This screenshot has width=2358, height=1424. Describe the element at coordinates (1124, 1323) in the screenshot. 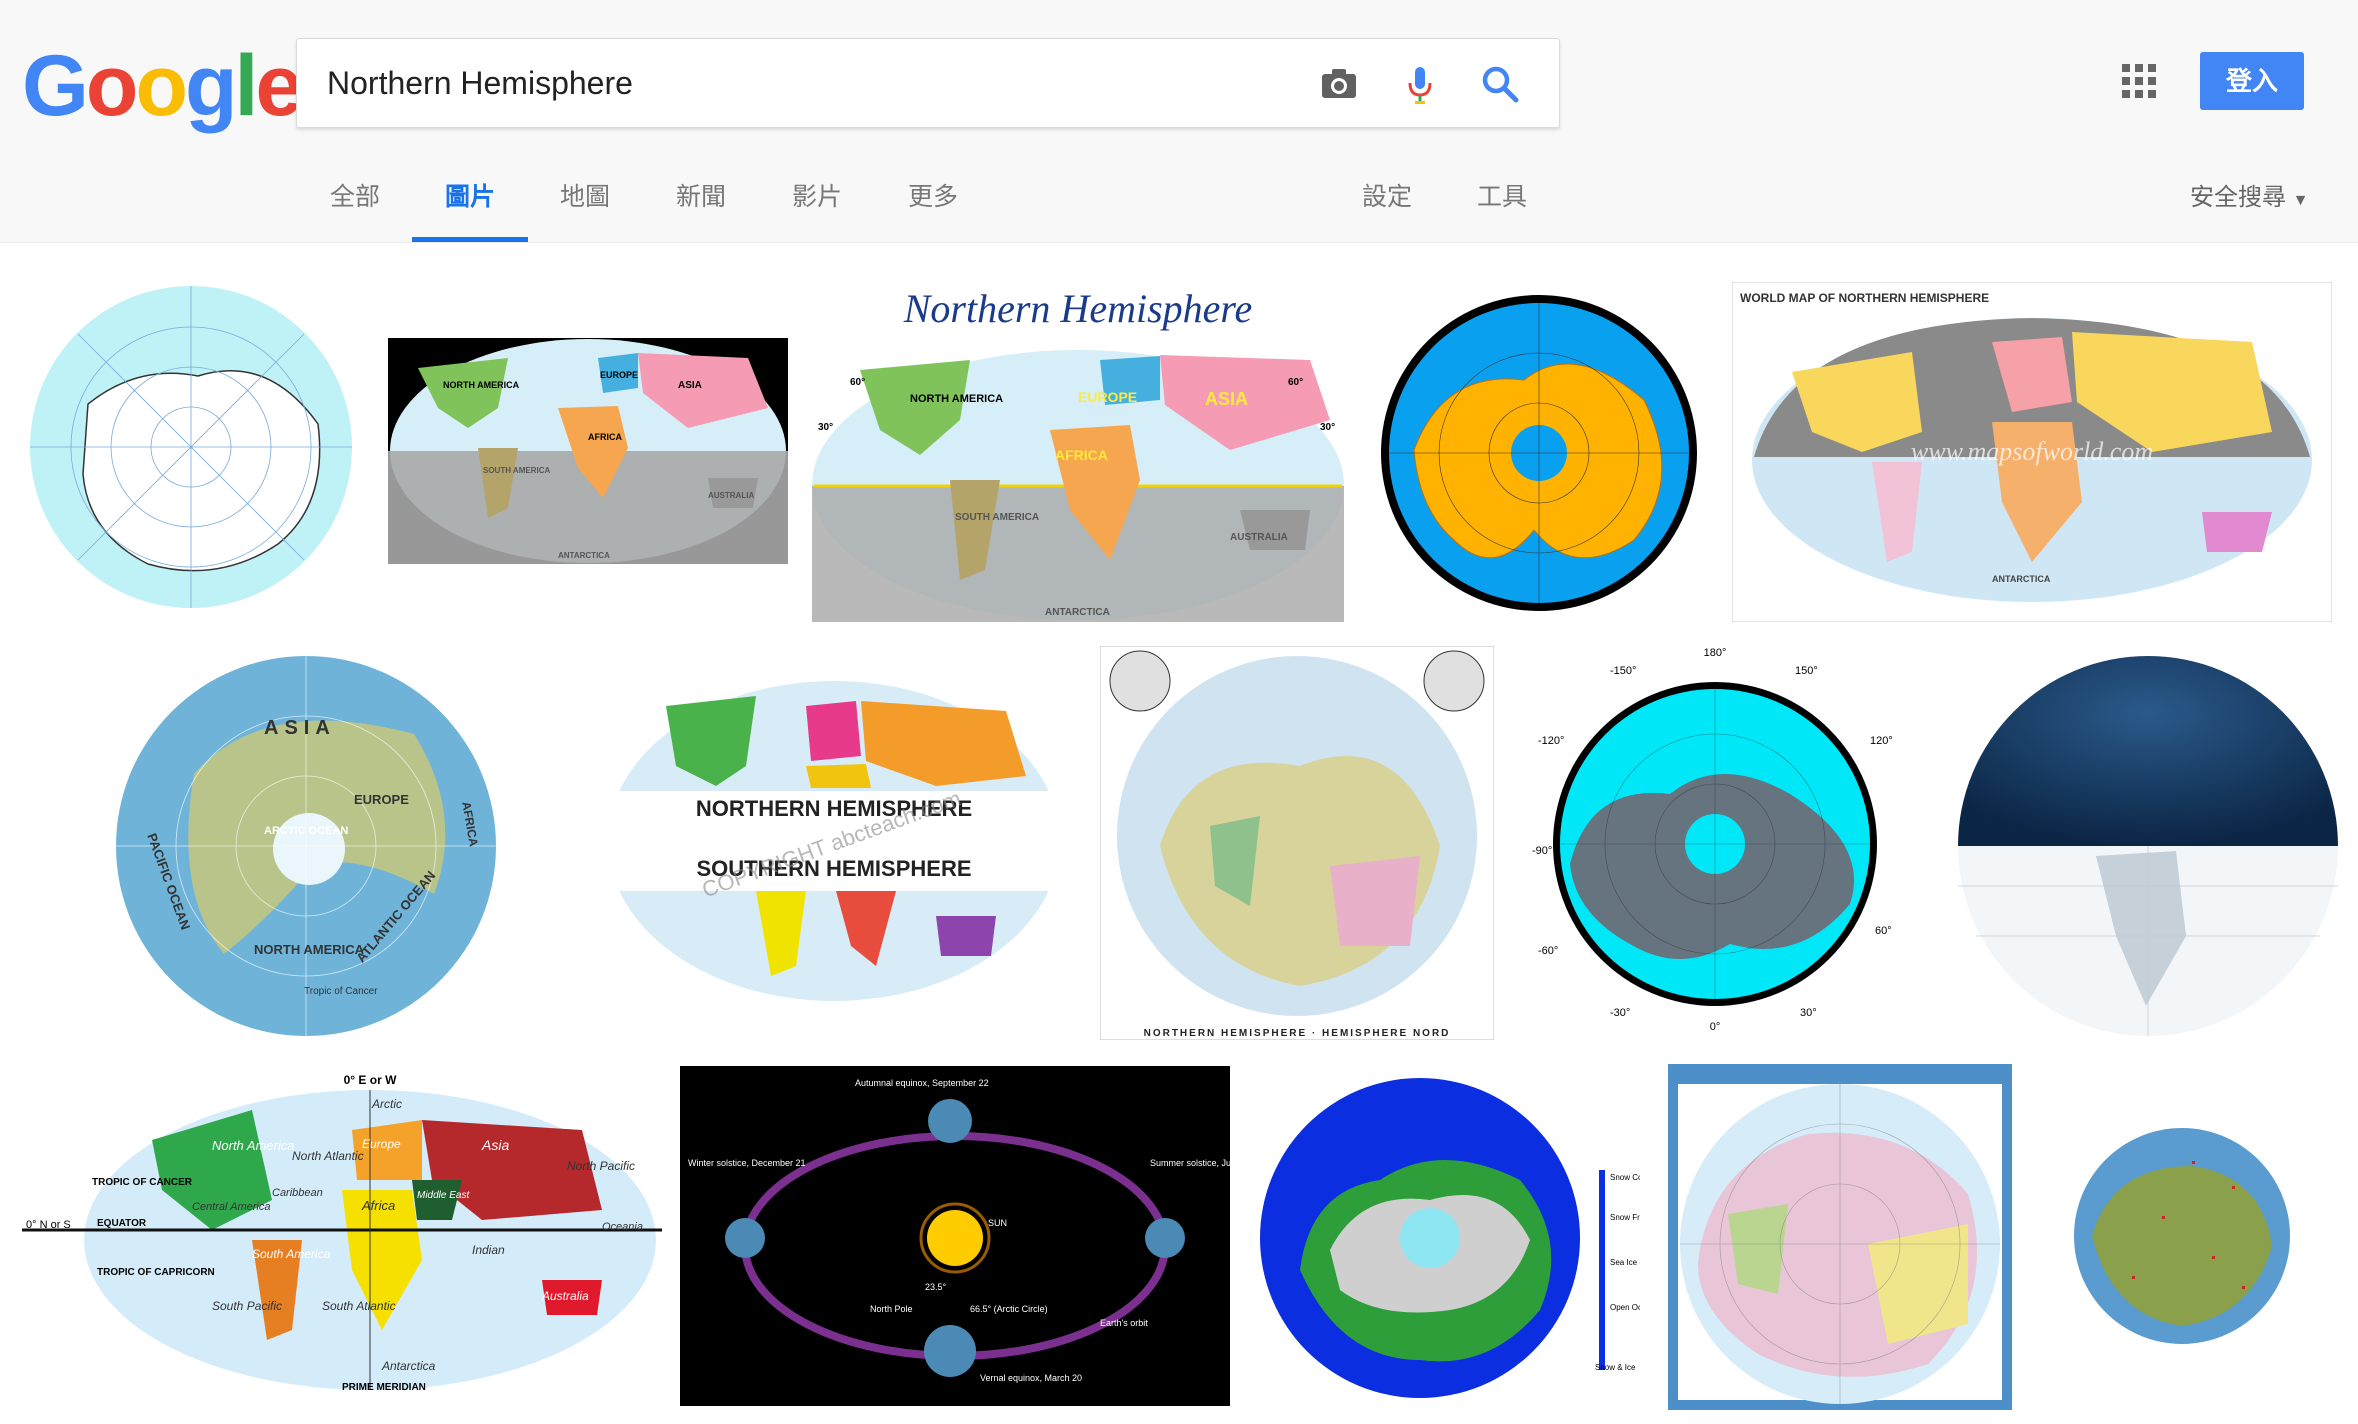

I see `diagram-label: Earth's orbit` at that location.